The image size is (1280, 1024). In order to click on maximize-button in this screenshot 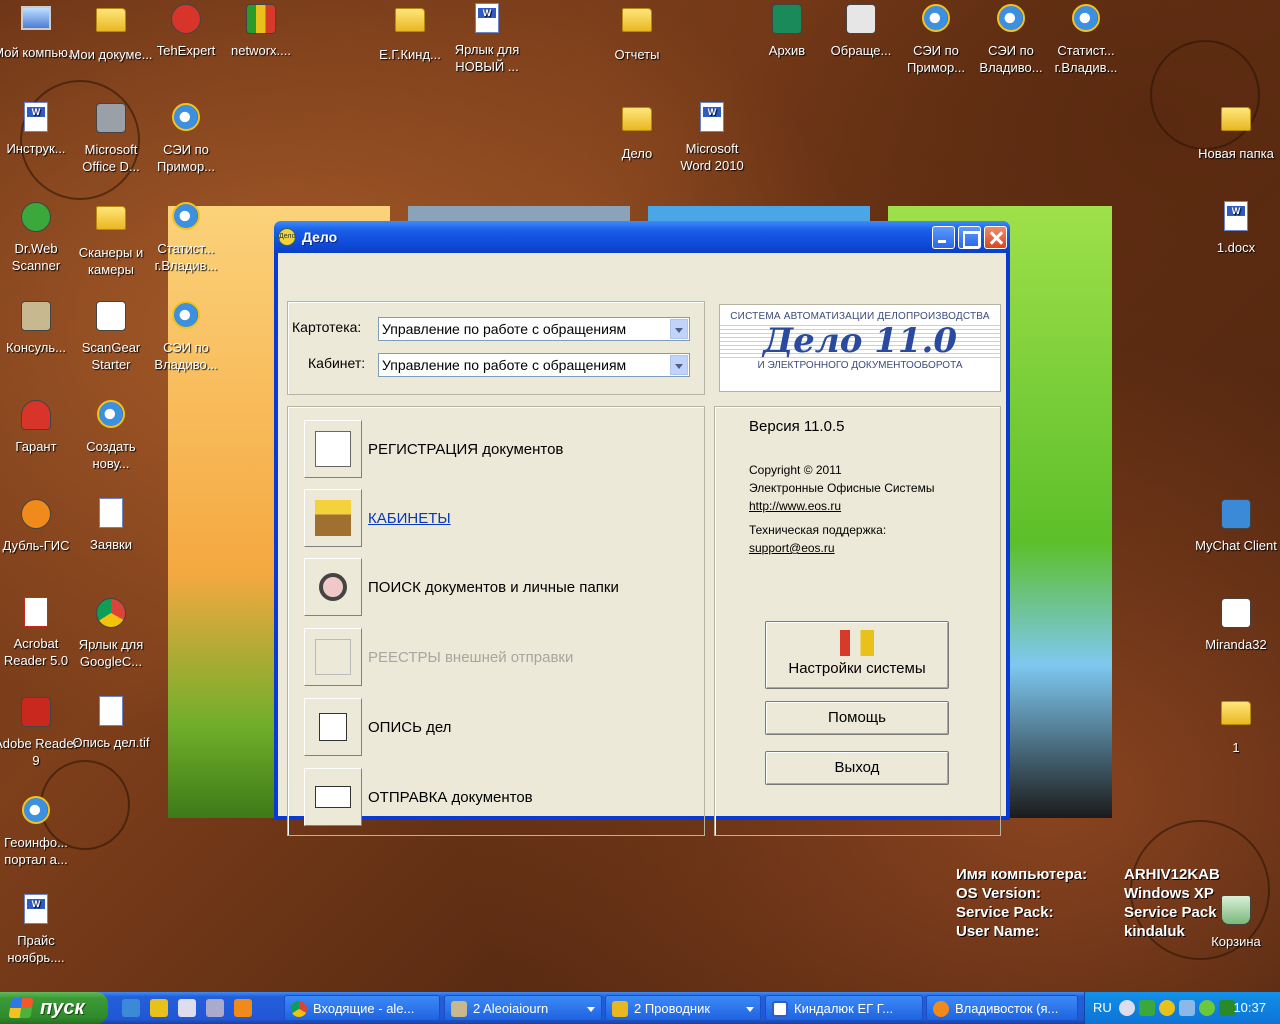, I will do `click(969, 237)`.